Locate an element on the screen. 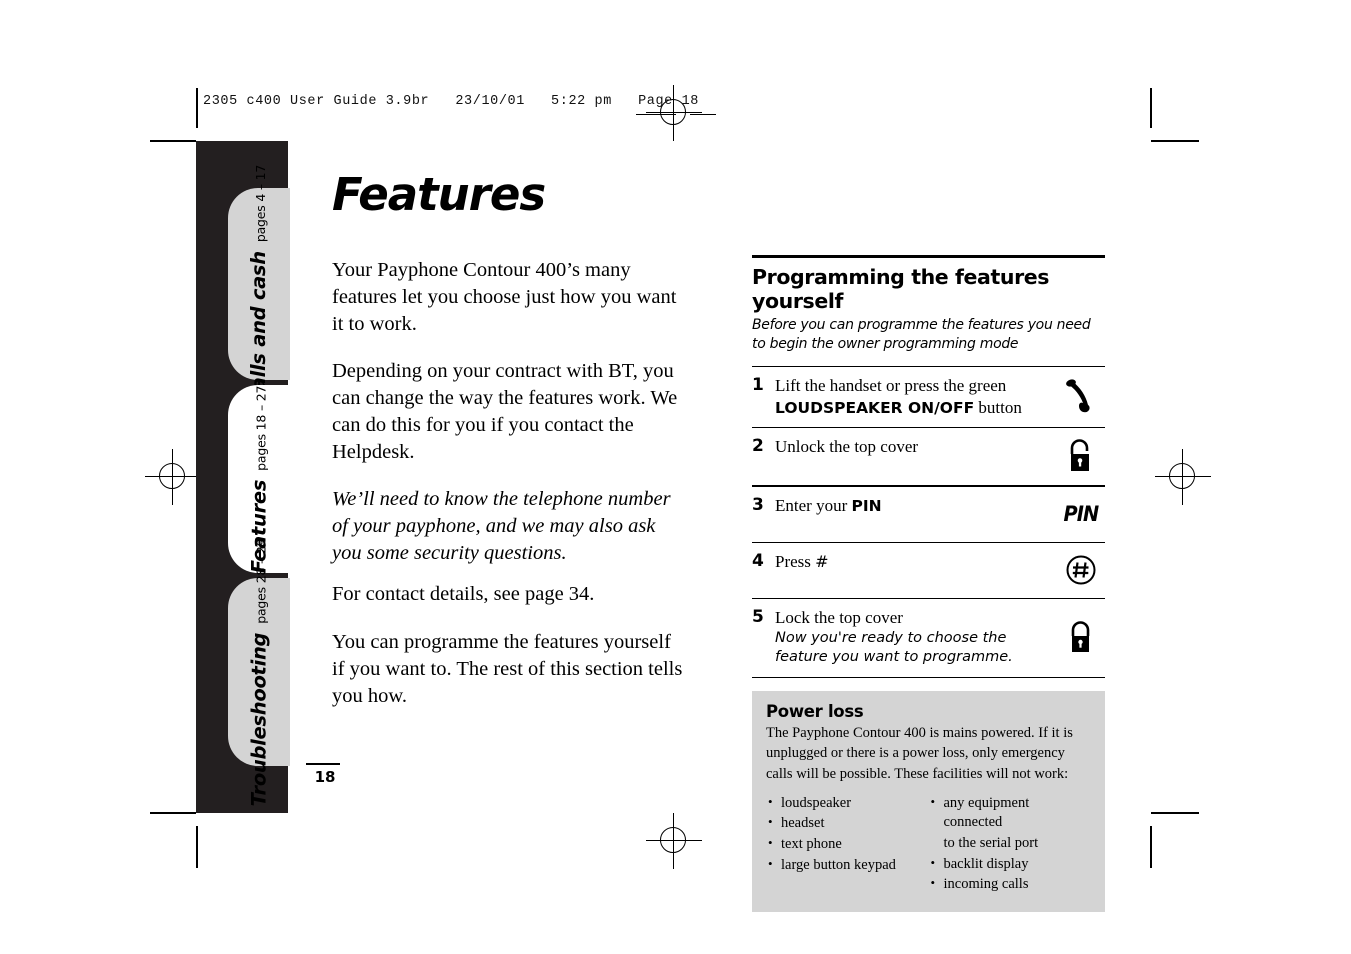 The height and width of the screenshot is (954, 1351). step-text-before: Press is located at coordinates (795, 561).